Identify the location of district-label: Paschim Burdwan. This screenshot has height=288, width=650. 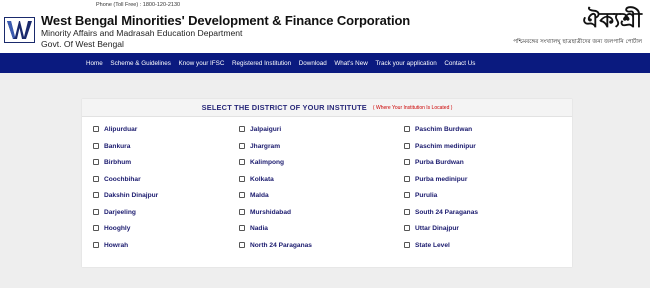
(443, 129).